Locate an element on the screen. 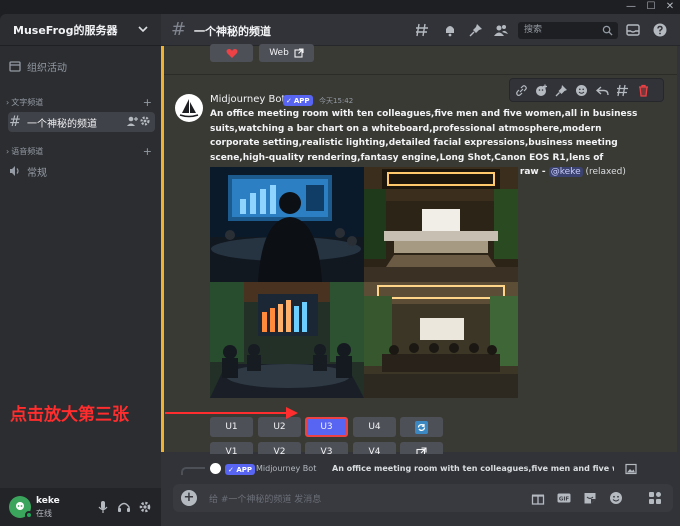 The image size is (680, 526). online-status-dot is located at coordinates (29, 515).